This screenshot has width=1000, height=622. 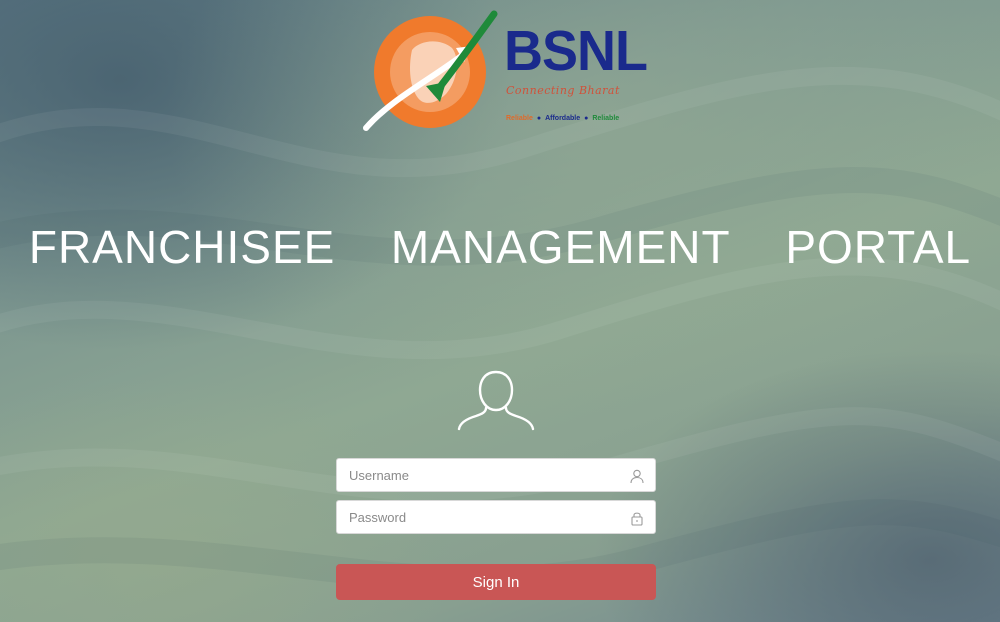 I want to click on brand-values: Reliable ● Affordable ● Reliable, so click(x=562, y=118).